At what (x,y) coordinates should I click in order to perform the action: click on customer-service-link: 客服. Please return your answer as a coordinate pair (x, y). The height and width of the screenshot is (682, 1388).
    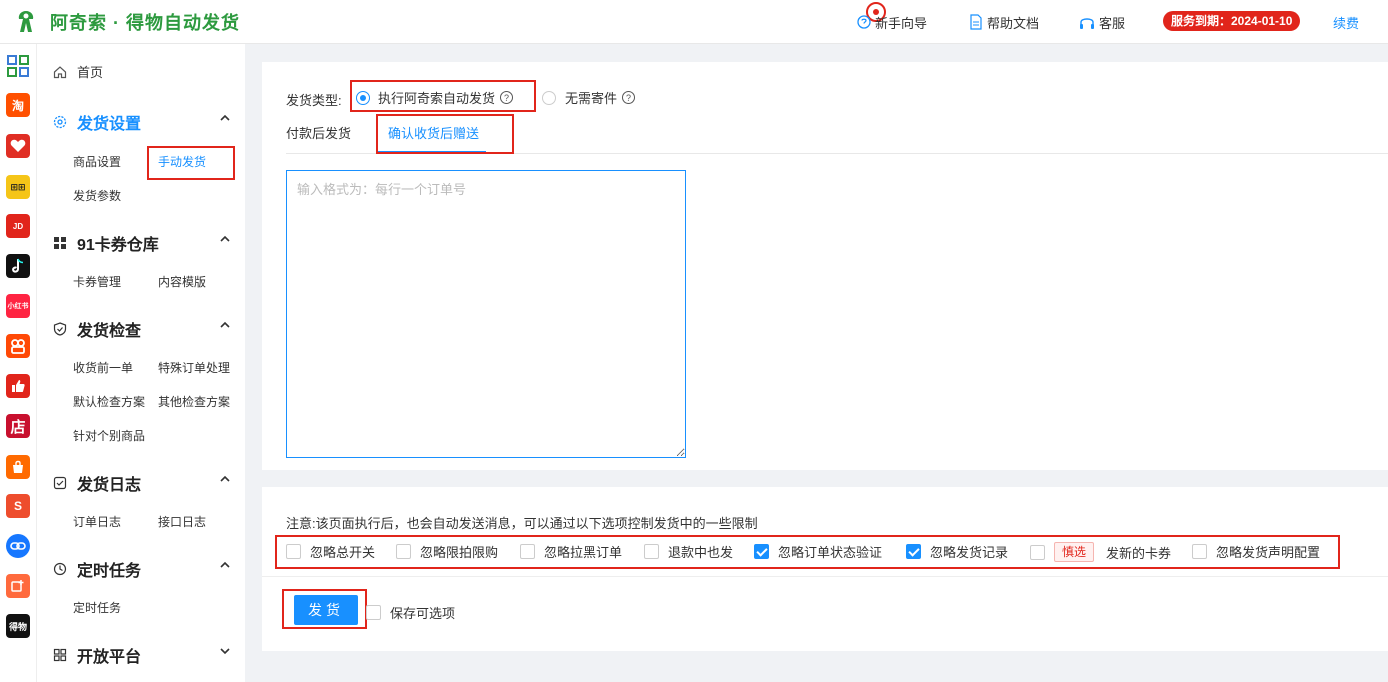
    Looking at the image, I should click on (1102, 22).